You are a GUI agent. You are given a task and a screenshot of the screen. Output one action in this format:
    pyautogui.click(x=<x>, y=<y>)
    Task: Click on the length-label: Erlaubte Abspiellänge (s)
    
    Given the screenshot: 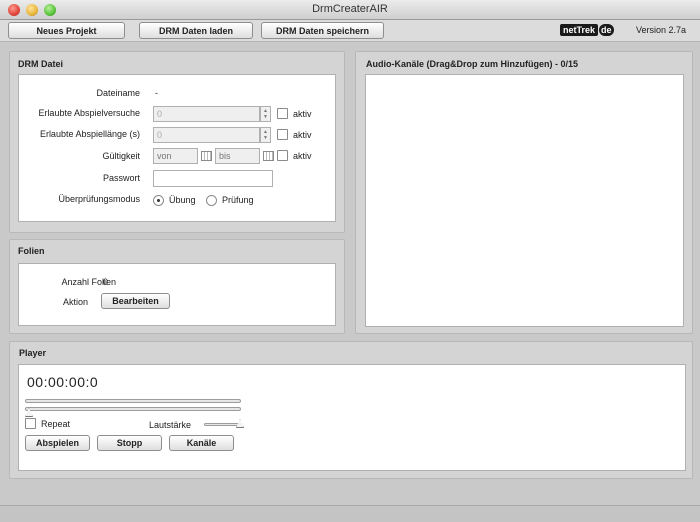 What is the action you would take?
    pyautogui.click(x=89, y=134)
    